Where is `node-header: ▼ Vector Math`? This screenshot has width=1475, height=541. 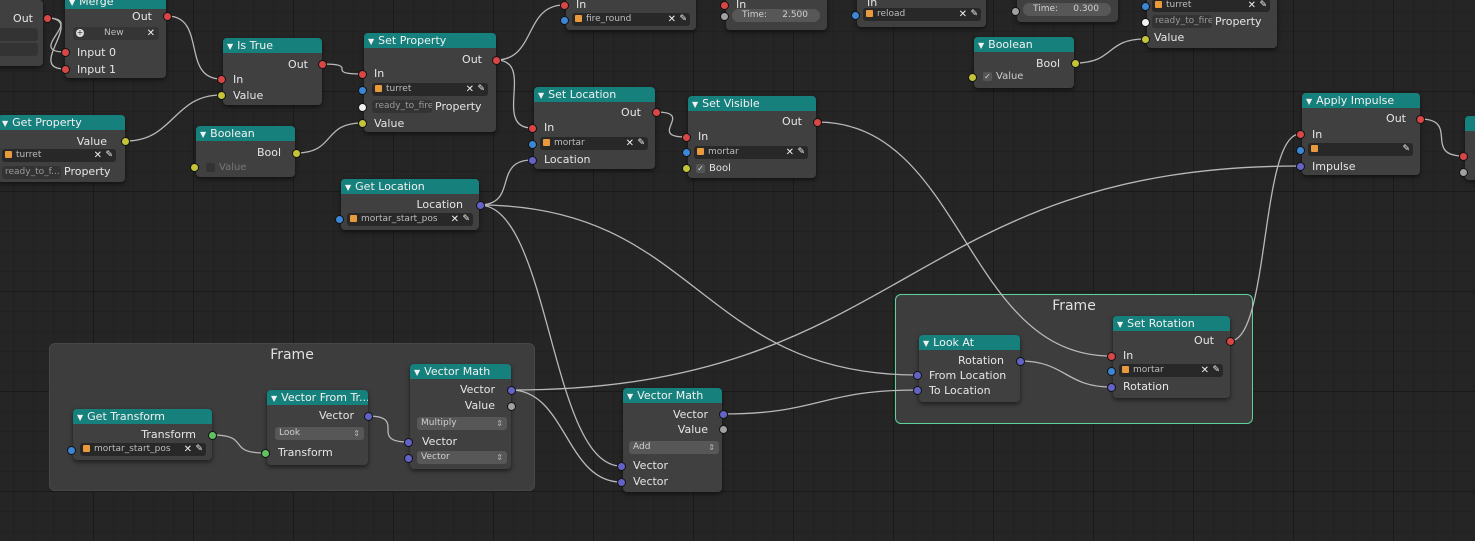
node-header: ▼ Vector Math is located at coordinates (460, 371).